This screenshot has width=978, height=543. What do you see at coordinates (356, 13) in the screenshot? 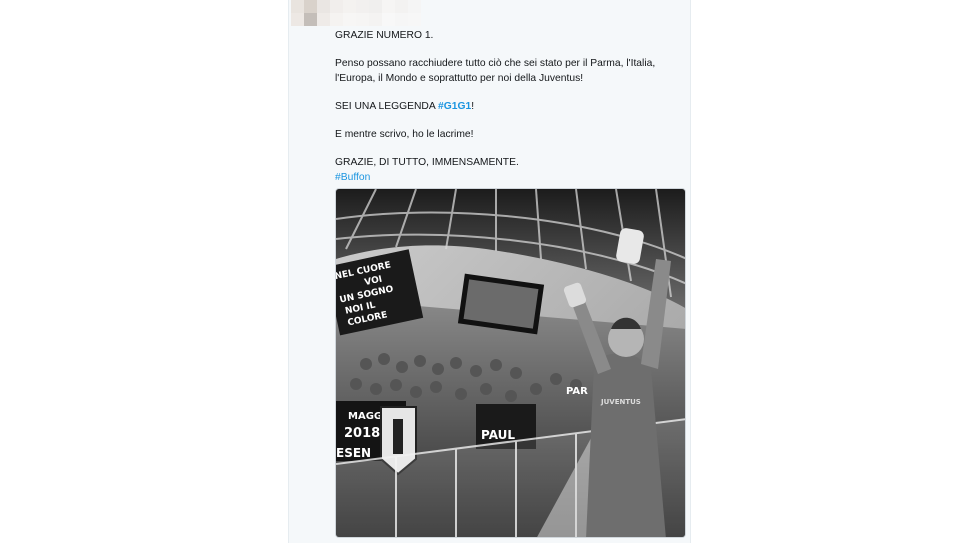
I see `blurred-avatar` at bounding box center [356, 13].